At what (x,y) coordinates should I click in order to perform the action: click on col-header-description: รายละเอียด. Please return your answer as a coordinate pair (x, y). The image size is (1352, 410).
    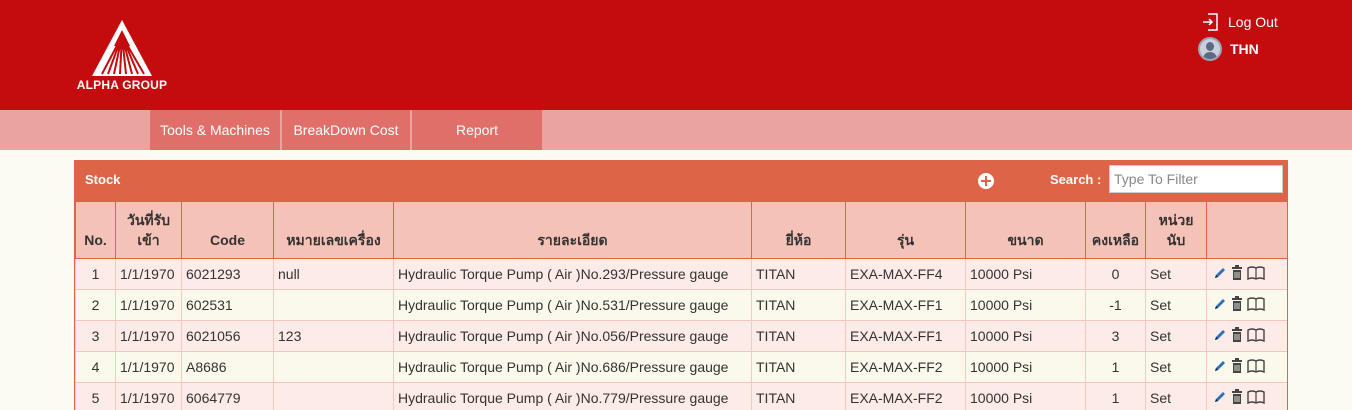
    Looking at the image, I should click on (572, 230).